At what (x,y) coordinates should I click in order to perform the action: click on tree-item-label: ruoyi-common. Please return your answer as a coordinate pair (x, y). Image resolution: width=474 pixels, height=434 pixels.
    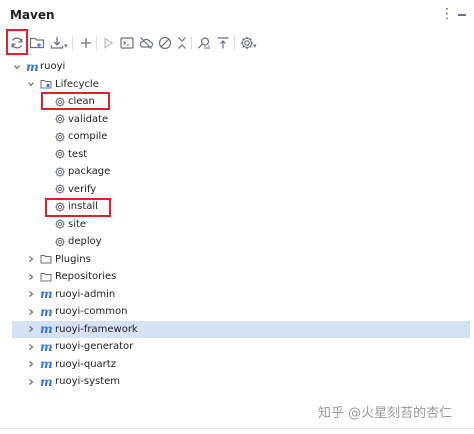
    Looking at the image, I should click on (91, 311).